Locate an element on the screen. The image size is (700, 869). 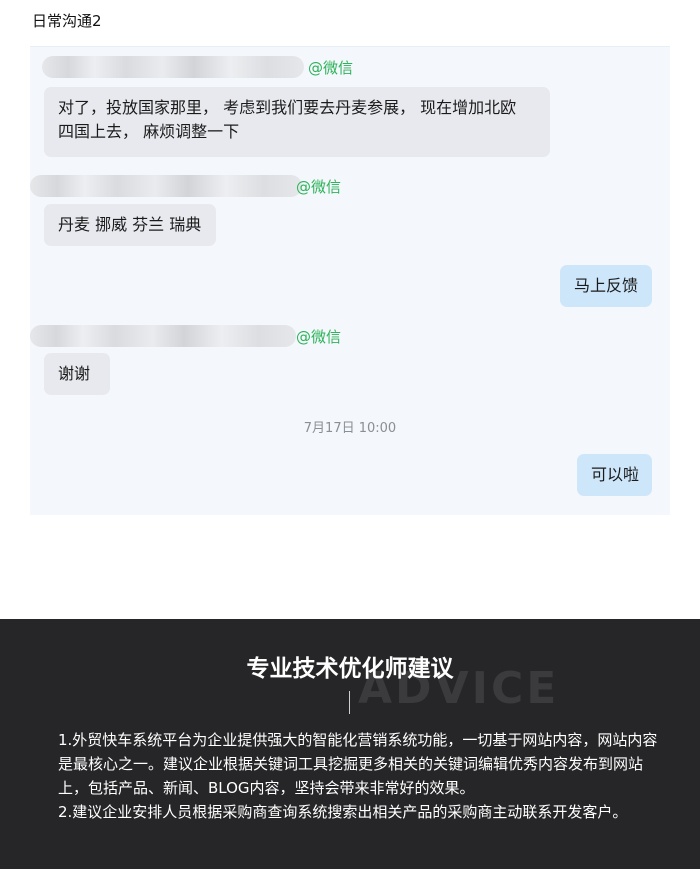
advice-paragraph: 2.建议企业安排人员根据采购商查询系统搜索出相关产品的采购商主动联系开发客户。 is located at coordinates (343, 812).